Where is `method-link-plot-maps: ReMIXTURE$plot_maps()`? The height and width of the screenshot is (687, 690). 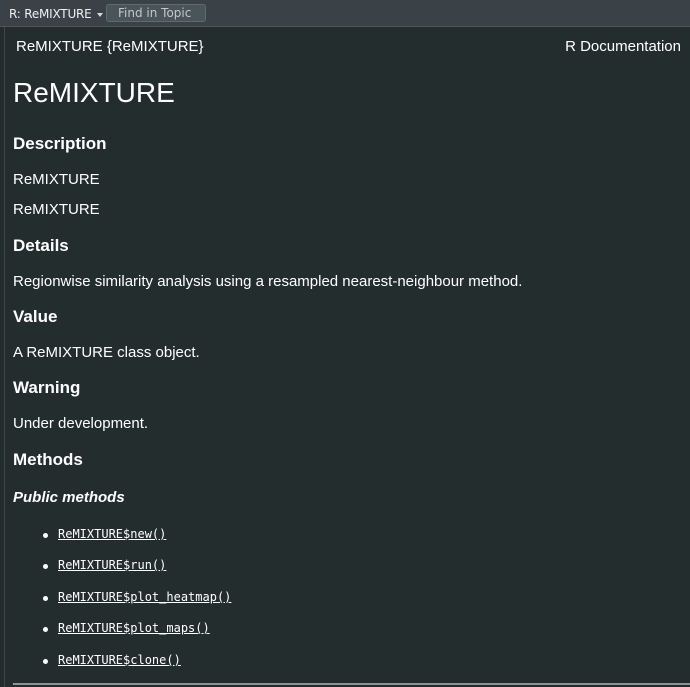
method-link-plot-maps: ReMIXTURE$plot_maps() is located at coordinates (134, 628).